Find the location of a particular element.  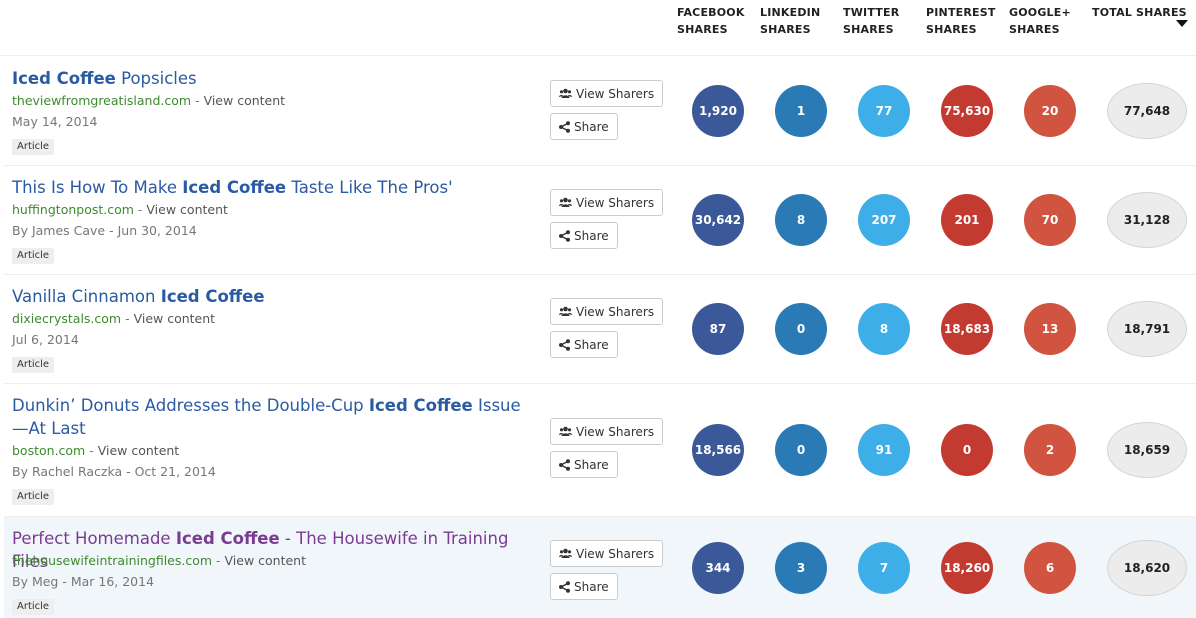

article-byline: By Meg - Mar 16, 2014 is located at coordinates (83, 581).